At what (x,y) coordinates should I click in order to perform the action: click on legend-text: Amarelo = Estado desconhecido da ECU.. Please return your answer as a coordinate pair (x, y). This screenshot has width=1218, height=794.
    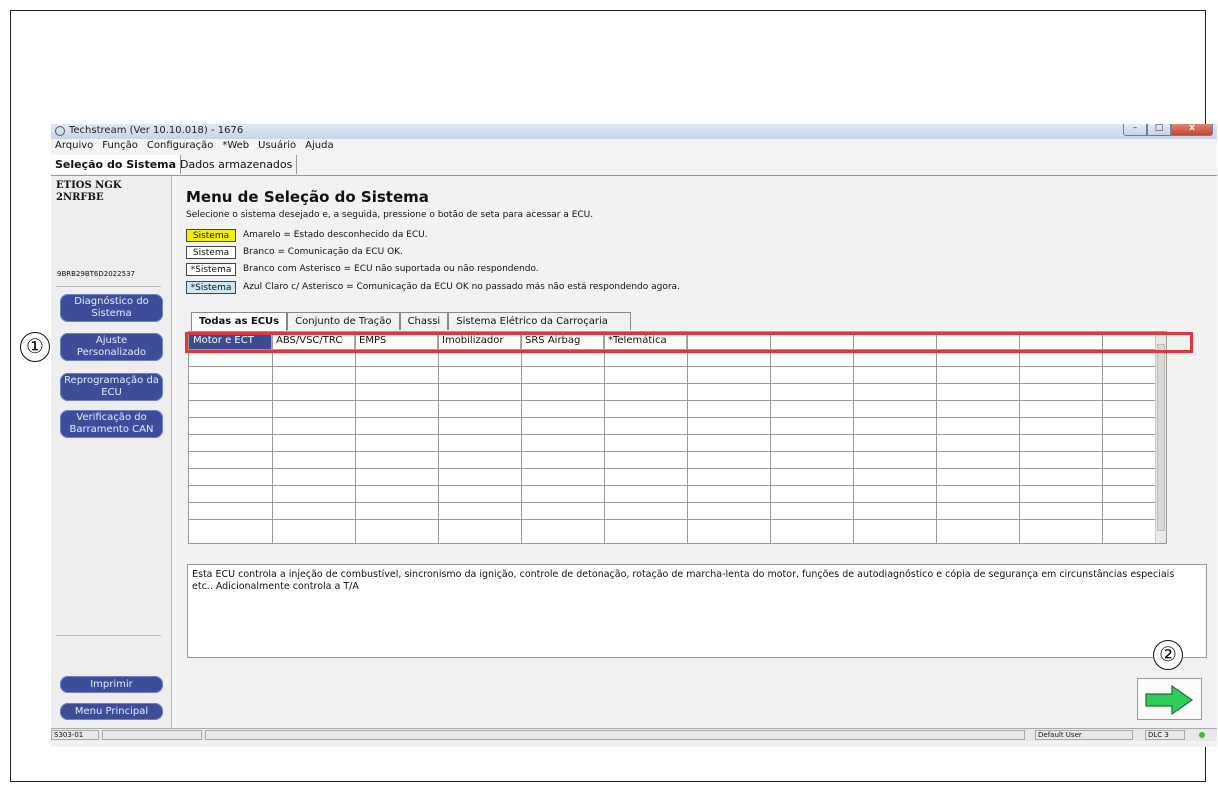
    Looking at the image, I should click on (335, 235).